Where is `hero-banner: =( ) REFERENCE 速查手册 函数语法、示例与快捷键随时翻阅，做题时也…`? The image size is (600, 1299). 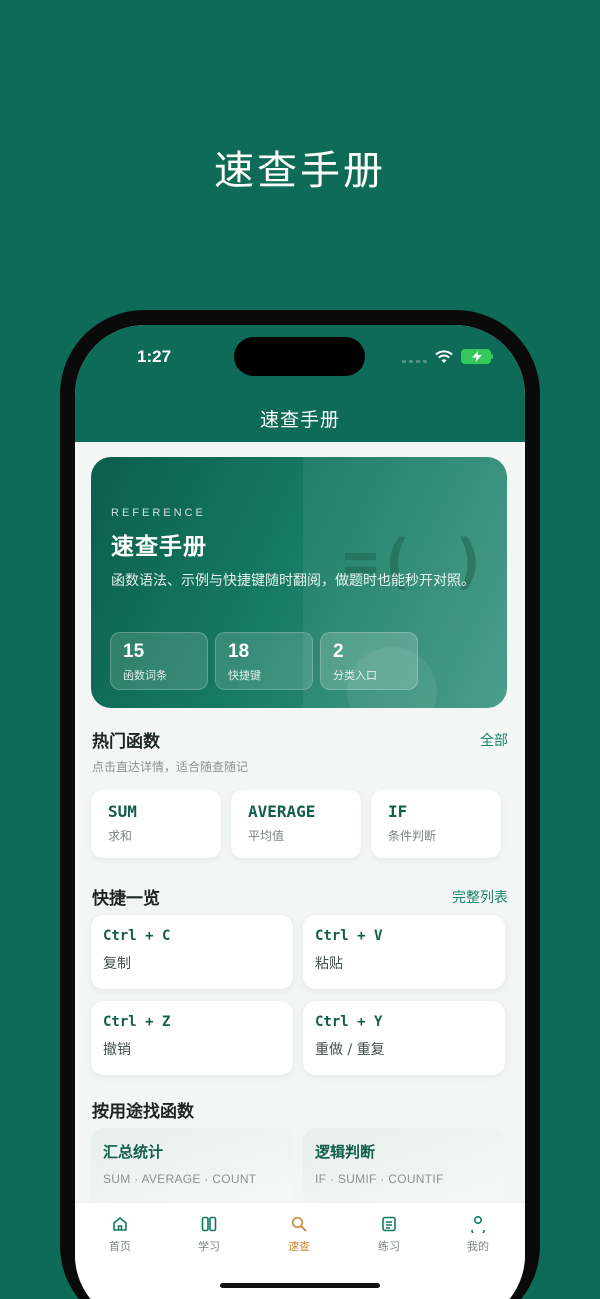
hero-banner: =( ) REFERENCE 速查手册 函数语法、示例与快捷键随时翻阅，做题时也… is located at coordinates (299, 582).